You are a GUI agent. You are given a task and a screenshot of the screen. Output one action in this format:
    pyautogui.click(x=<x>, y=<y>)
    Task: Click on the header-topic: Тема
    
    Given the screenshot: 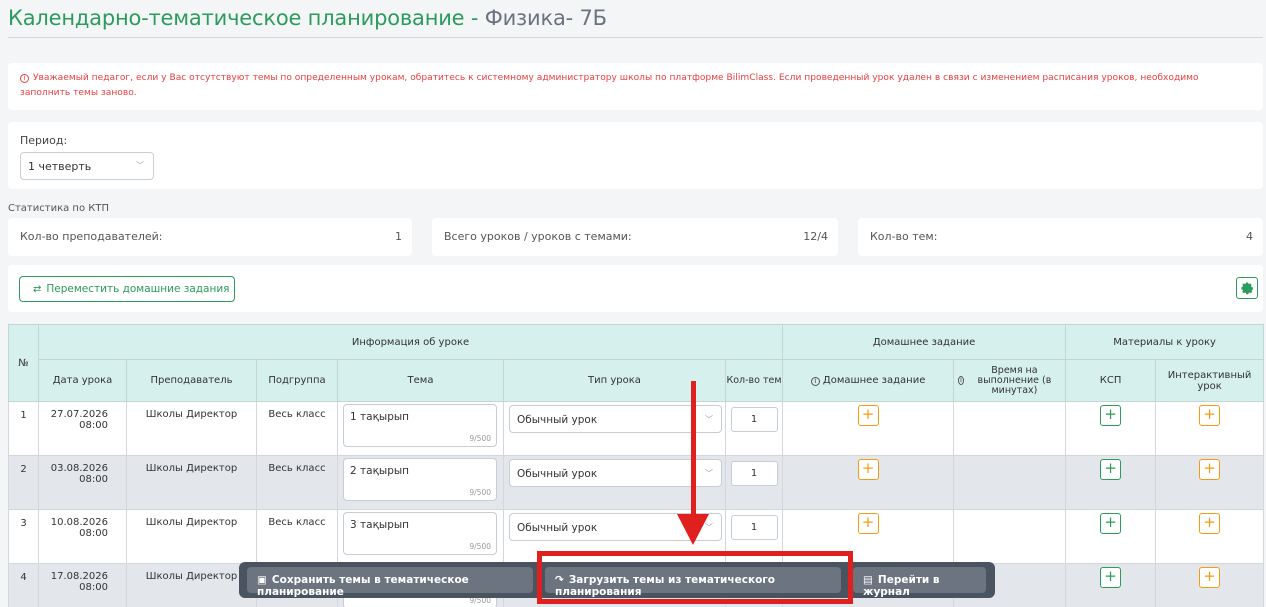 What is the action you would take?
    pyautogui.click(x=420, y=380)
    